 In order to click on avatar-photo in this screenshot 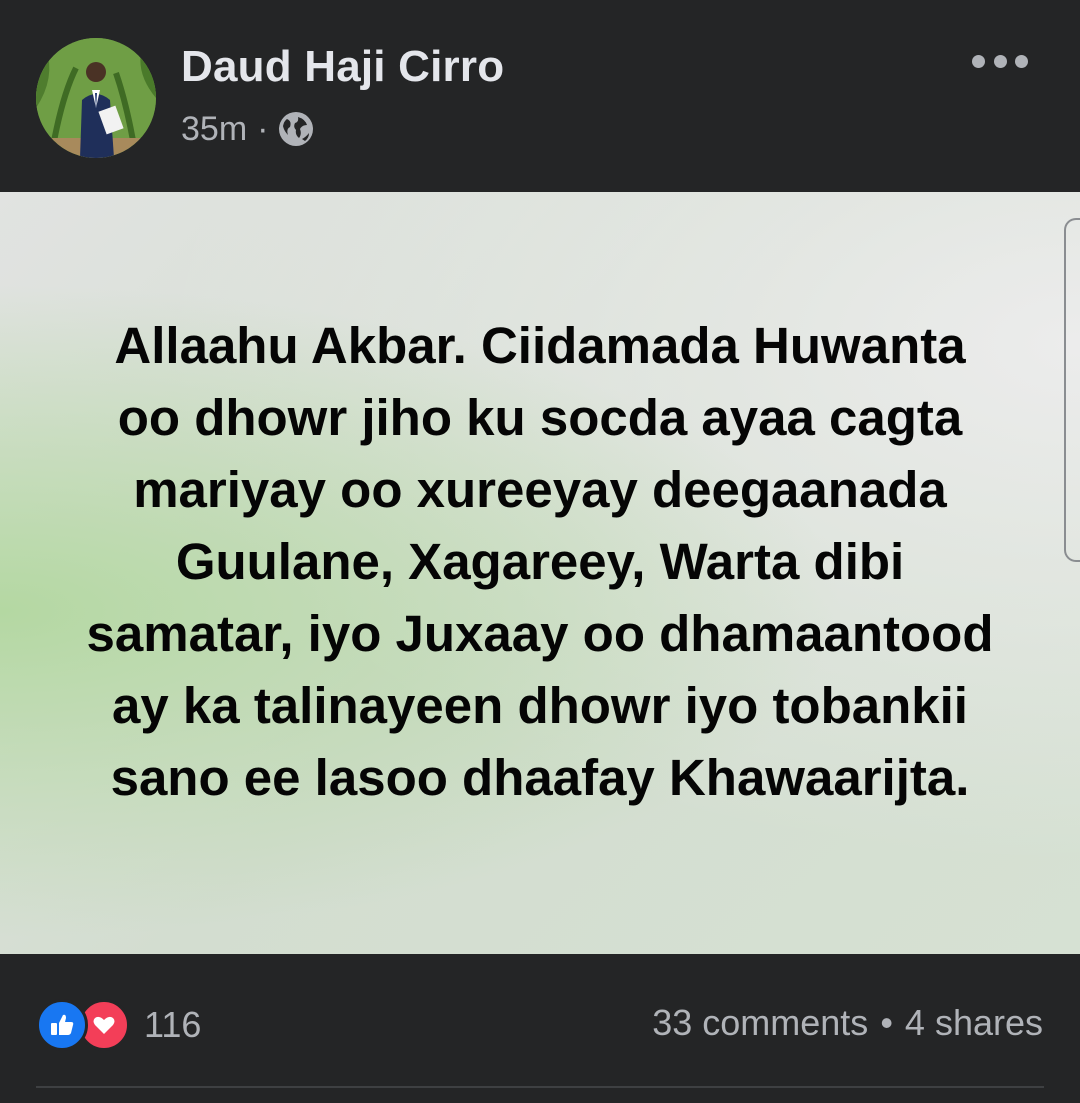, I will do `click(96, 98)`.